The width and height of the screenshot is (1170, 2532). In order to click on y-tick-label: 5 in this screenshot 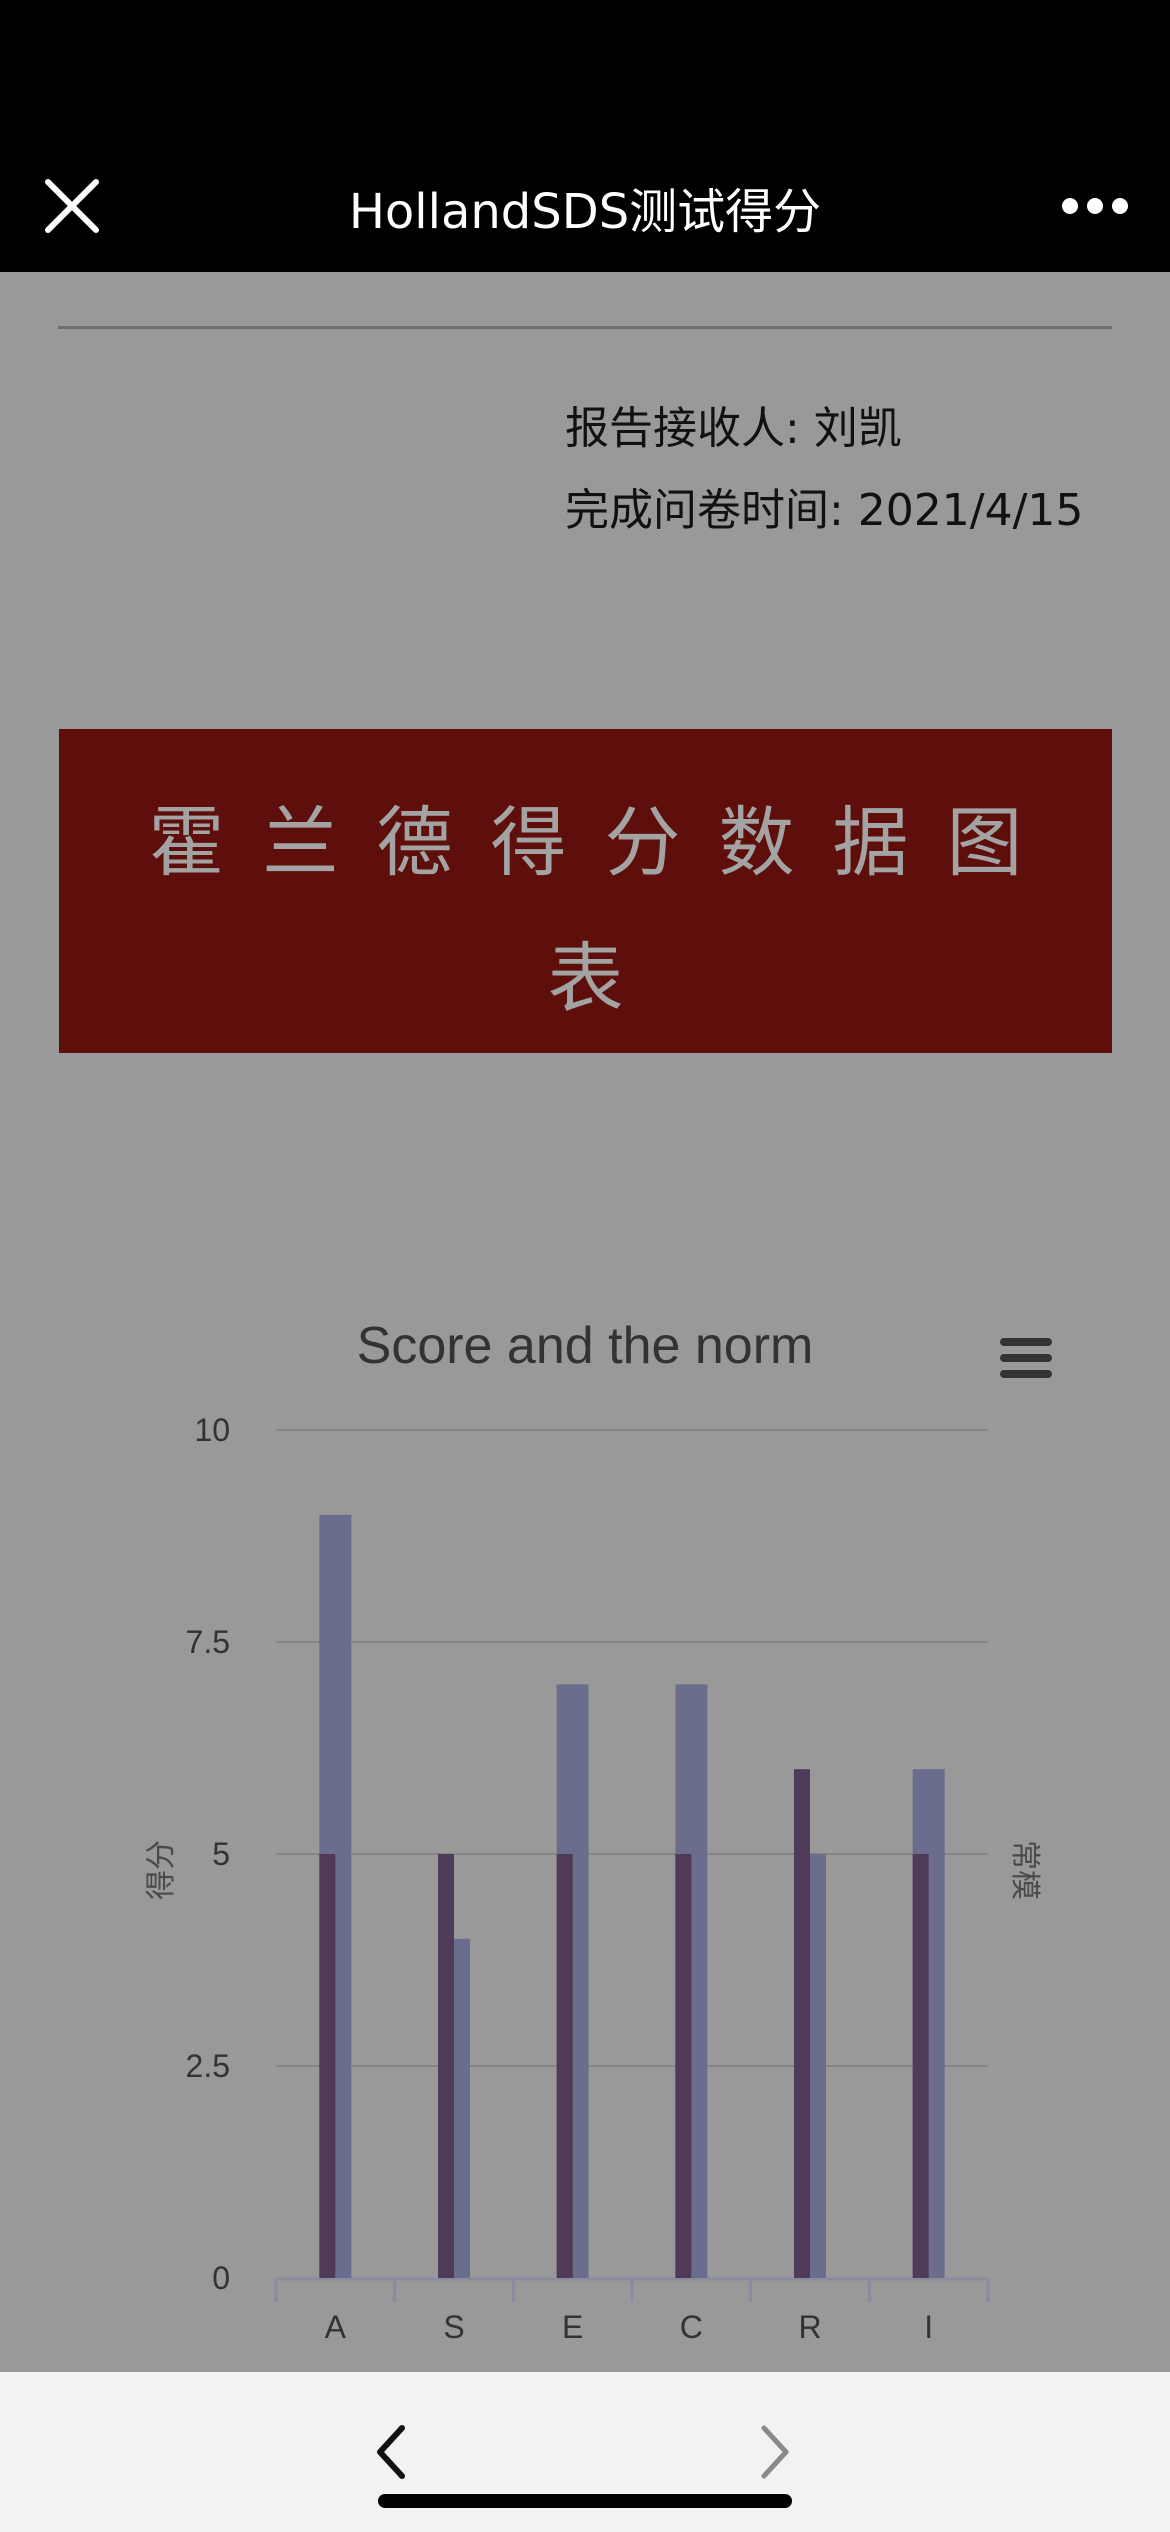, I will do `click(221, 1854)`.